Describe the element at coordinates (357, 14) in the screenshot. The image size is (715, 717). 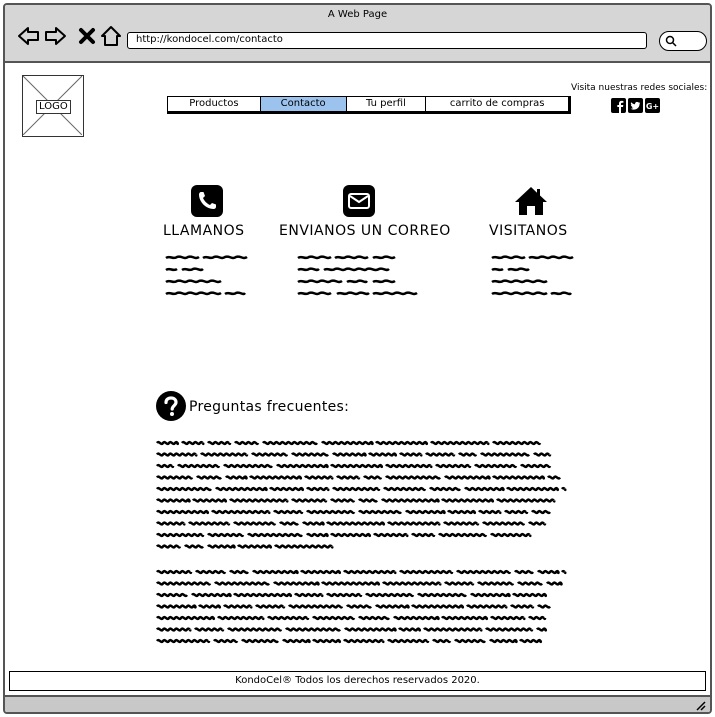
I see `window-title: A Web Page` at that location.